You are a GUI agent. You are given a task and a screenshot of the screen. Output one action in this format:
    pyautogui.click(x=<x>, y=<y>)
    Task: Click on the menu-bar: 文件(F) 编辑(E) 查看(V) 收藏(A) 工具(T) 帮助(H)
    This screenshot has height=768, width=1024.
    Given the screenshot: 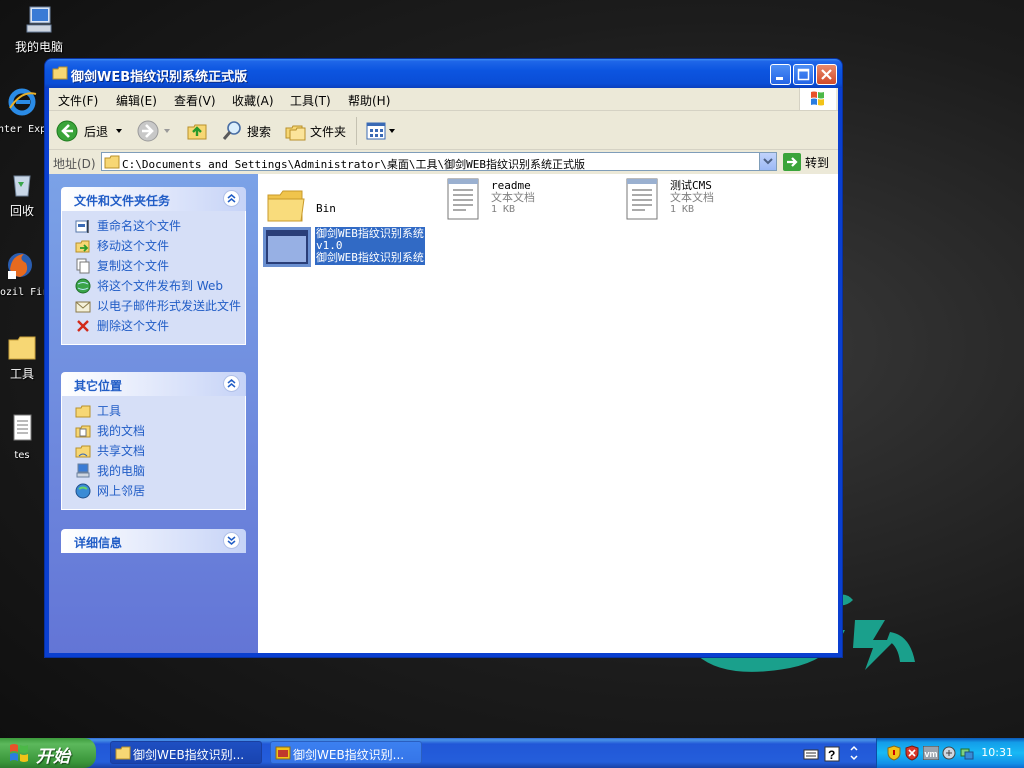 What is the action you would take?
    pyautogui.click(x=443, y=99)
    